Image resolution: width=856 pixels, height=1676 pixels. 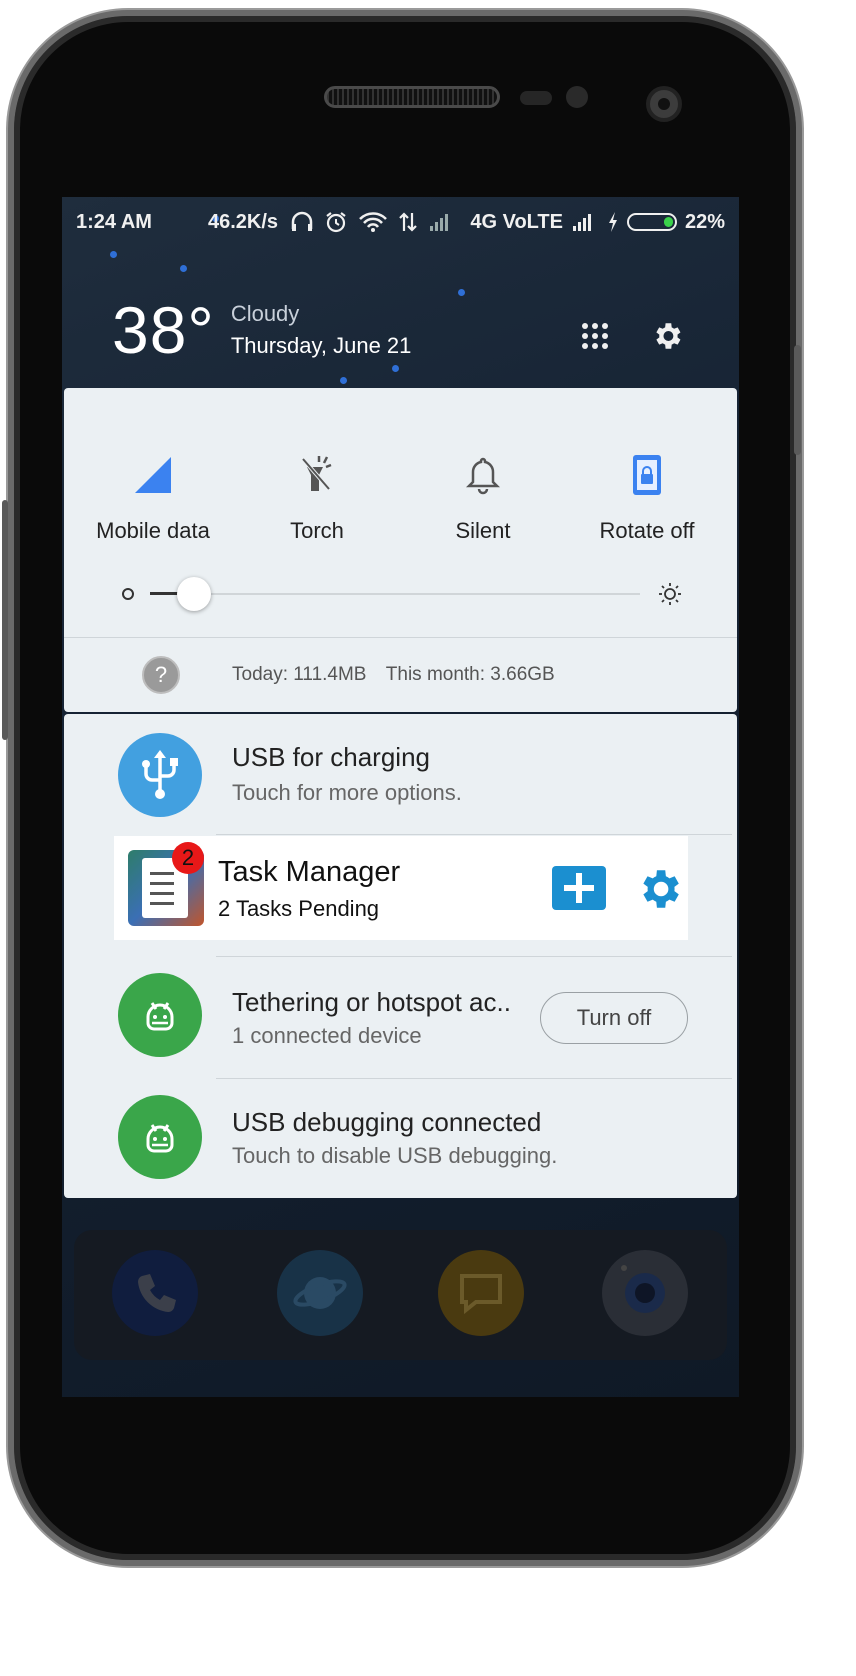 I want to click on data-usage-row: ? Today: 111.4MB This month: 3.66GB, so click(x=400, y=675).